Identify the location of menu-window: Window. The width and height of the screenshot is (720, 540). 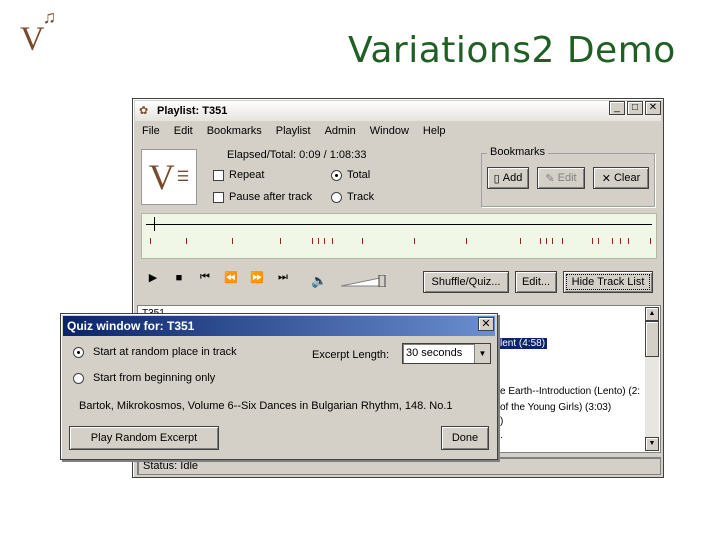
(389, 132).